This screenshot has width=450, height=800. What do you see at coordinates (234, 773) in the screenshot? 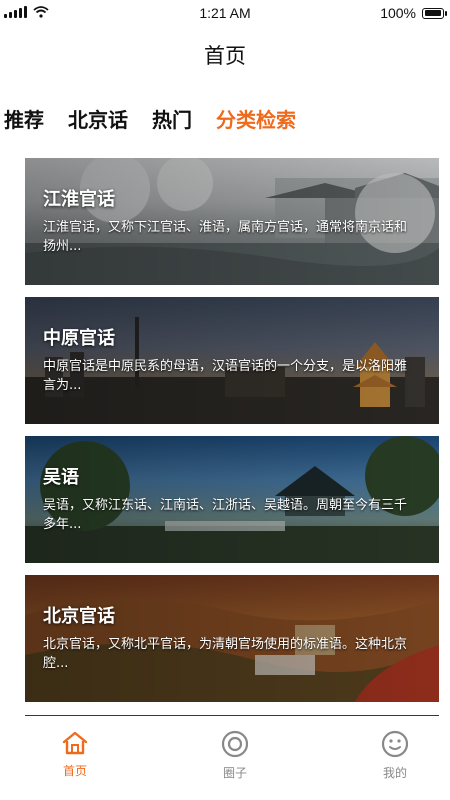
I see `tab-circle-label: 圈子` at bounding box center [234, 773].